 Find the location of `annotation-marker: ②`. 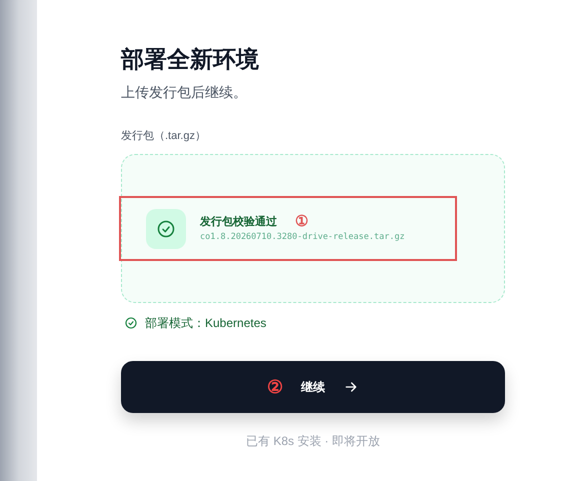

annotation-marker: ② is located at coordinates (275, 387).